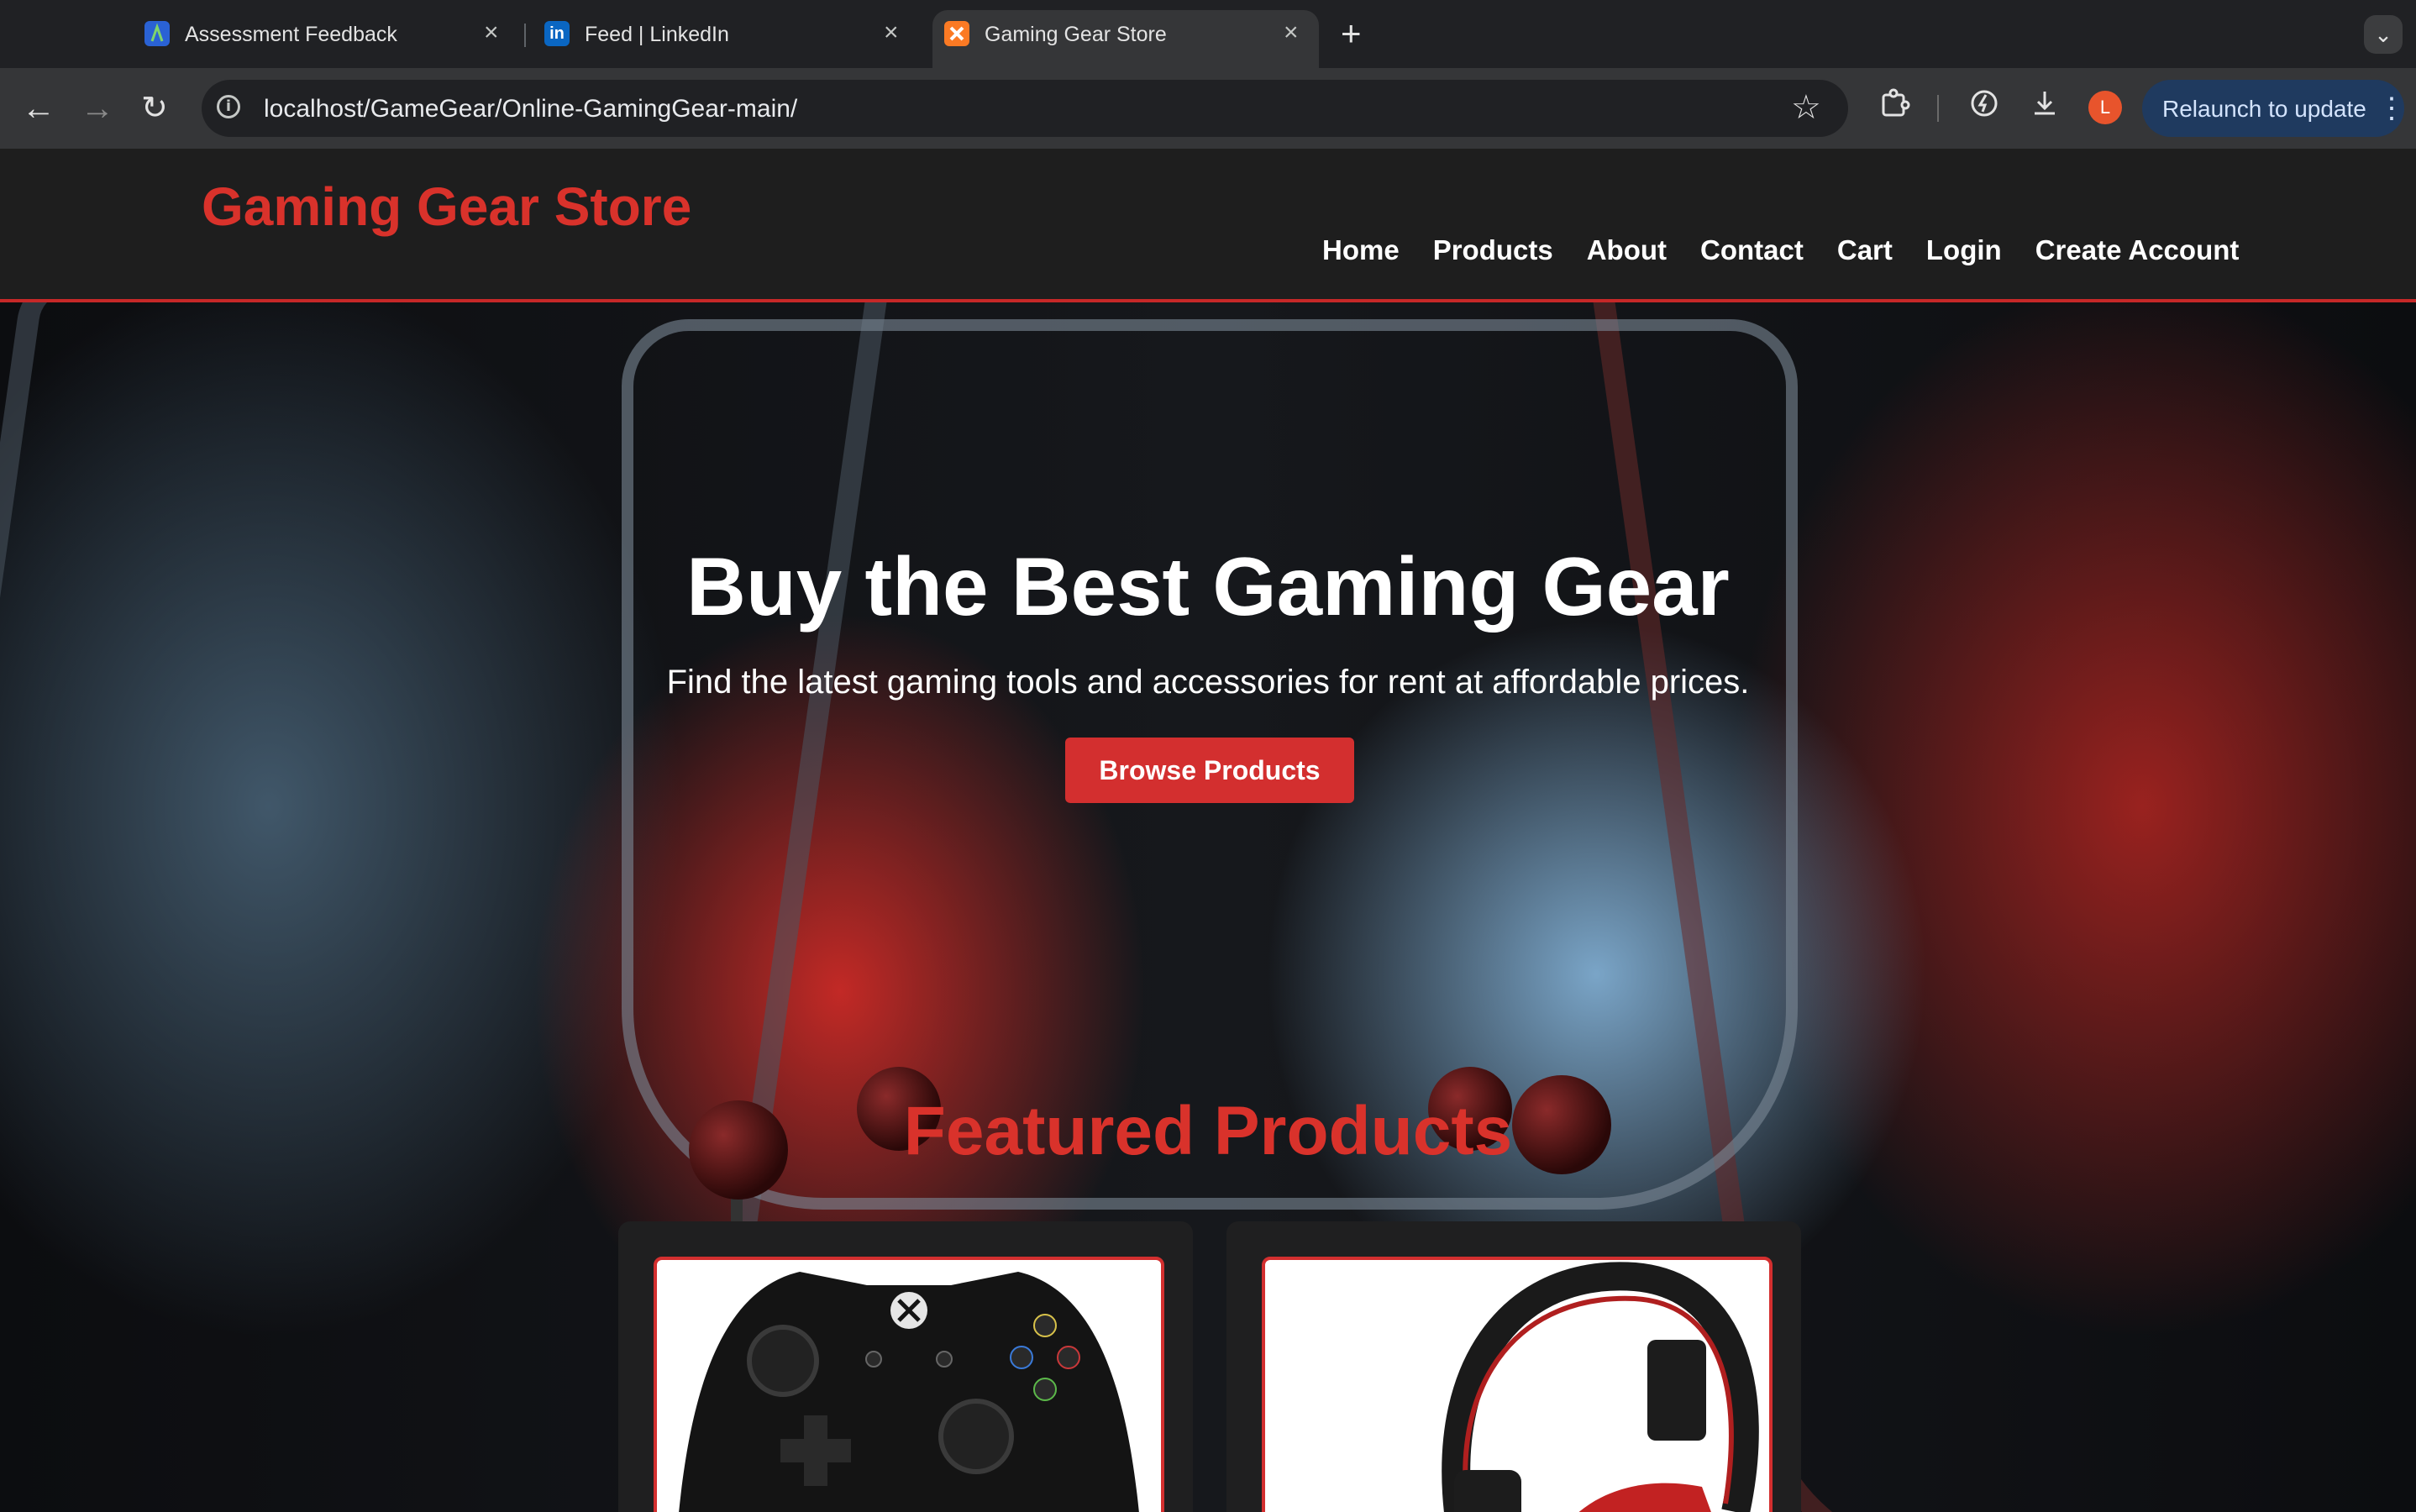  What do you see at coordinates (1076, 34) in the screenshot?
I see `tab-title: Gaming Gear Store` at bounding box center [1076, 34].